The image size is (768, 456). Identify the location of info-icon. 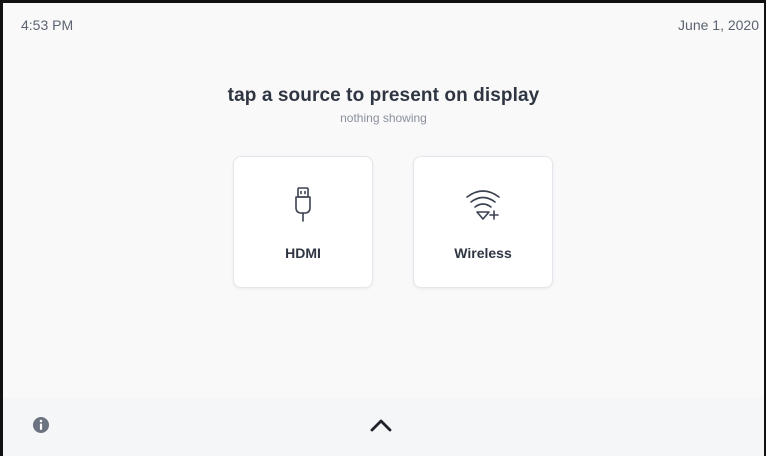
(41, 425).